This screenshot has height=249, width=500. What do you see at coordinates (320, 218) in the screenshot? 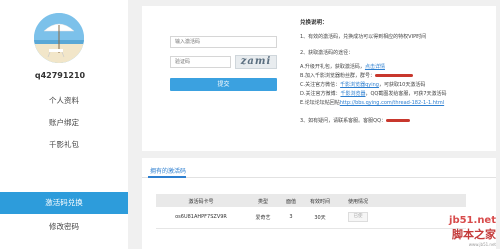
I see `cell-duration: 30天` at bounding box center [320, 218].